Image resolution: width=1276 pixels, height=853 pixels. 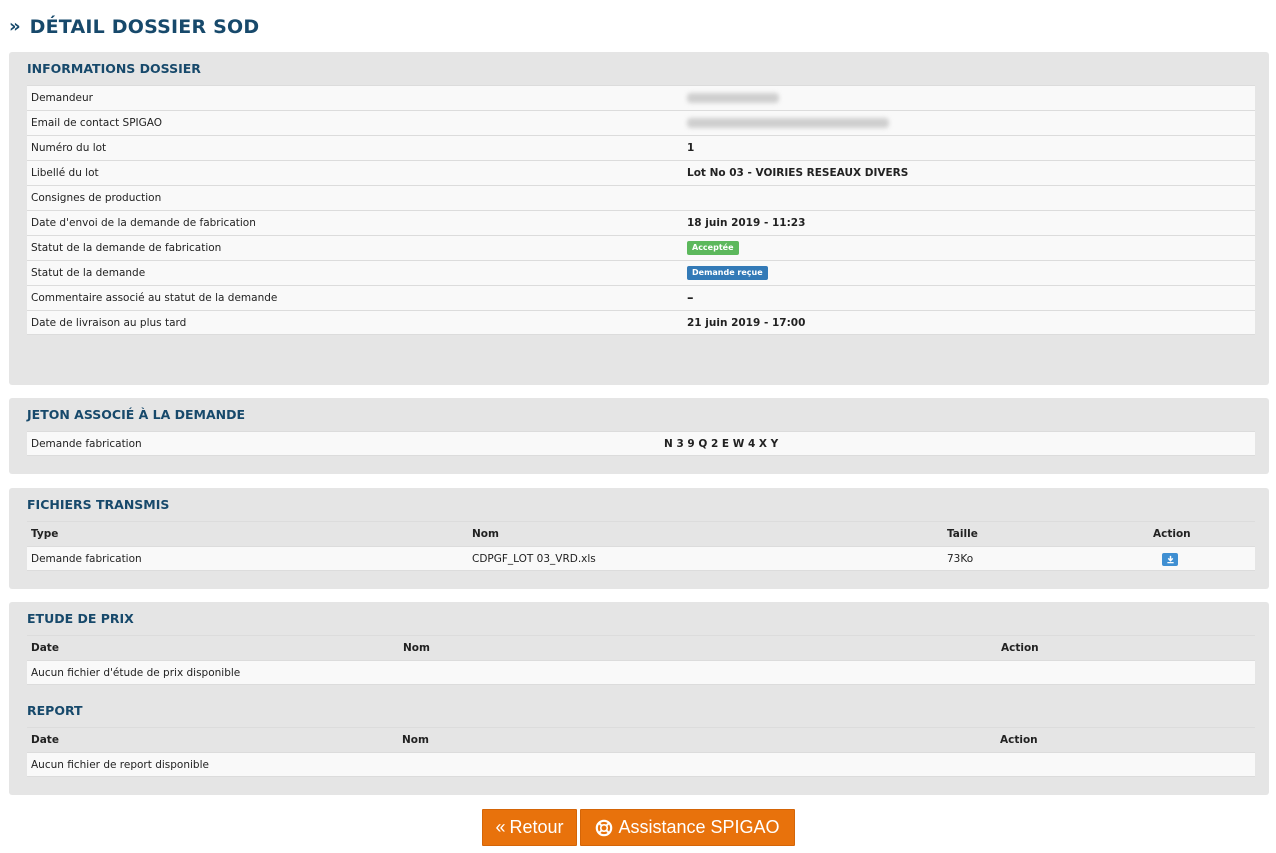 What do you see at coordinates (45, 534) in the screenshot?
I see `col-header-type: Type` at bounding box center [45, 534].